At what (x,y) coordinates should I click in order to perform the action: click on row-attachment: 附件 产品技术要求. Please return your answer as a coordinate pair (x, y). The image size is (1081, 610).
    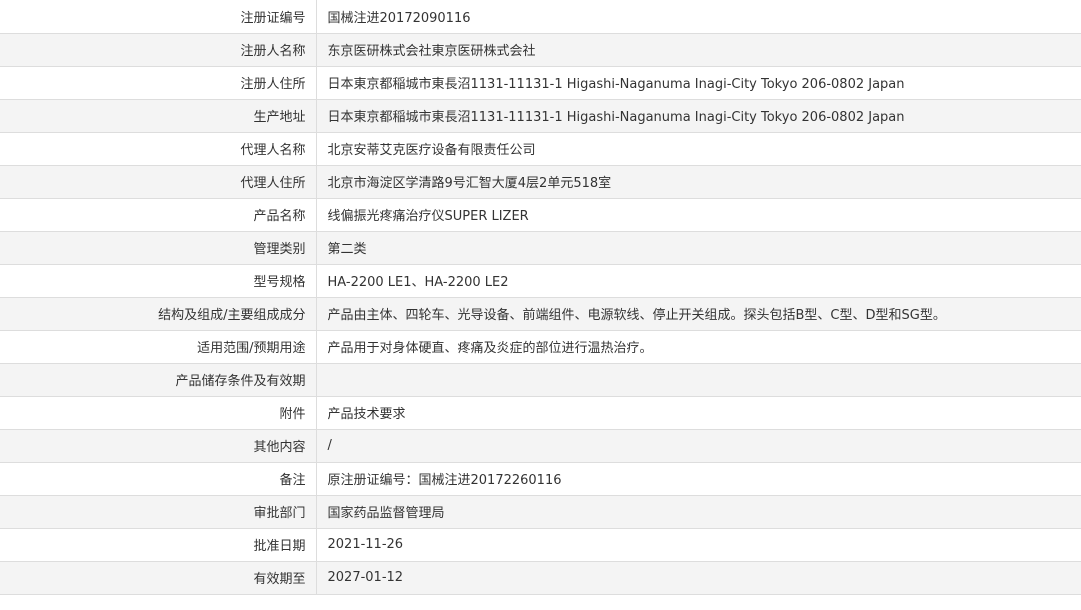
    Looking at the image, I should click on (540, 413).